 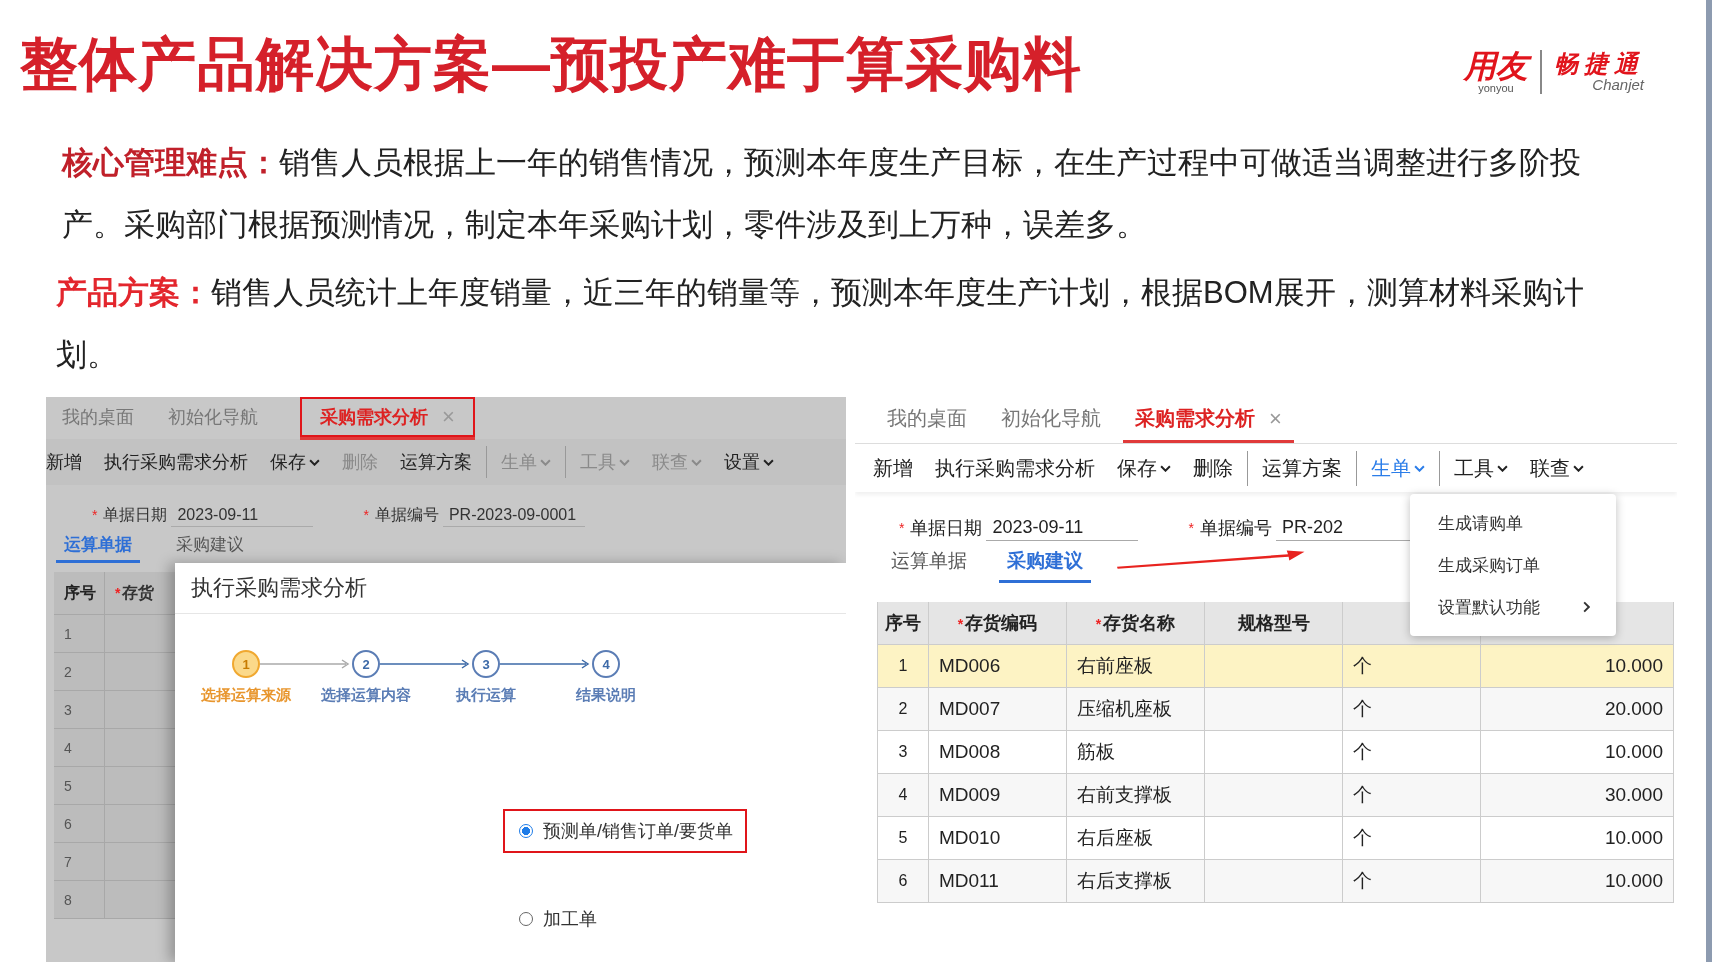 I want to click on step-label: 选择运算内容, so click(x=366, y=695).